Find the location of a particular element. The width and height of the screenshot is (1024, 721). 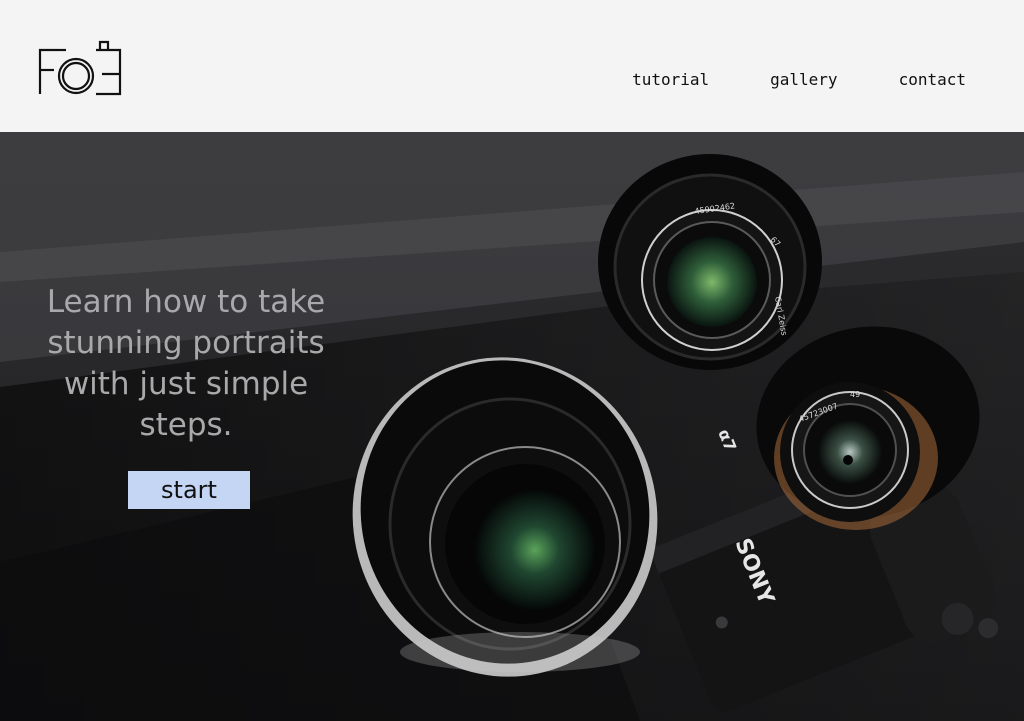

start-button: start is located at coordinates (189, 490).